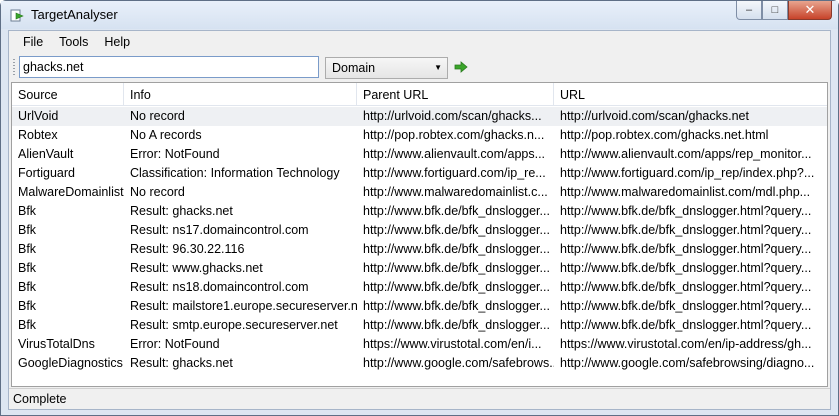 This screenshot has height=416, width=839. Describe the element at coordinates (38, 116) in the screenshot. I see `cell-source: UrlVoid` at that location.